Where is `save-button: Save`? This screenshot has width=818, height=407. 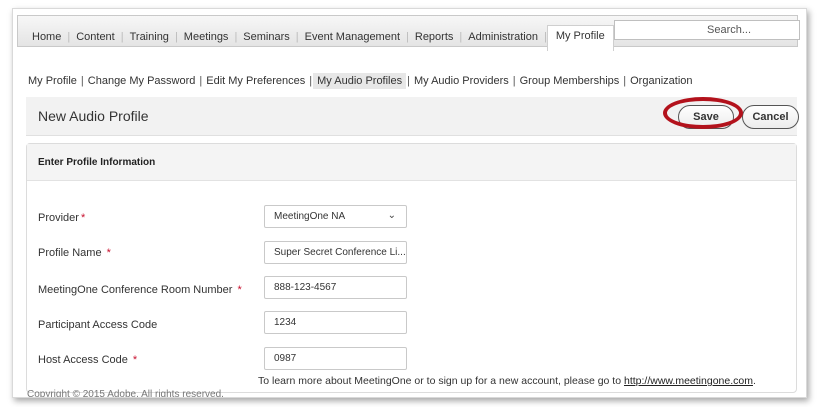 save-button: Save is located at coordinates (706, 117).